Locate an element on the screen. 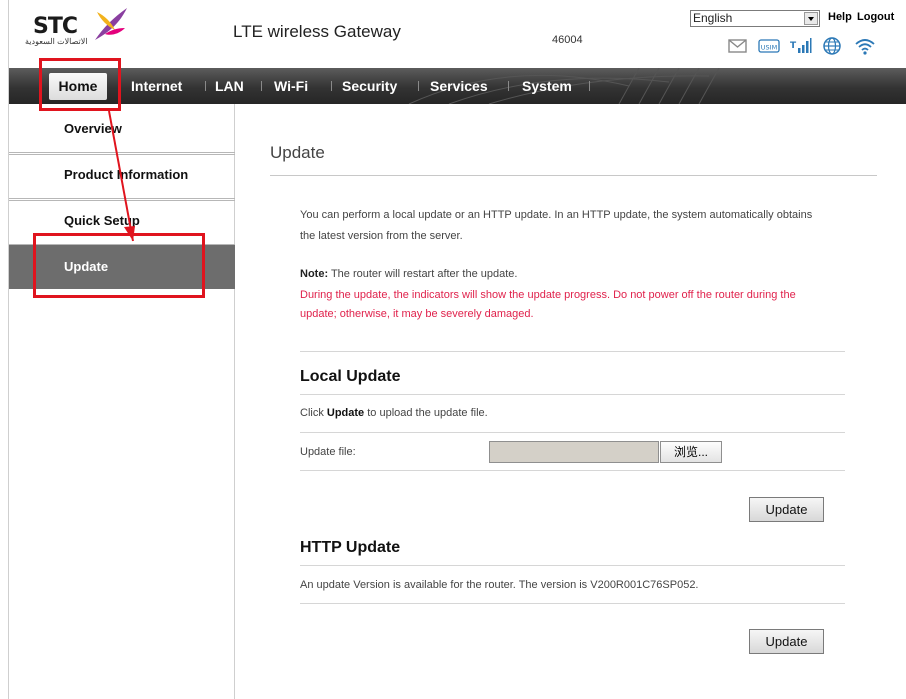 Image resolution: width=906 pixels, height=699 pixels. mail-icon is located at coordinates (738, 46).